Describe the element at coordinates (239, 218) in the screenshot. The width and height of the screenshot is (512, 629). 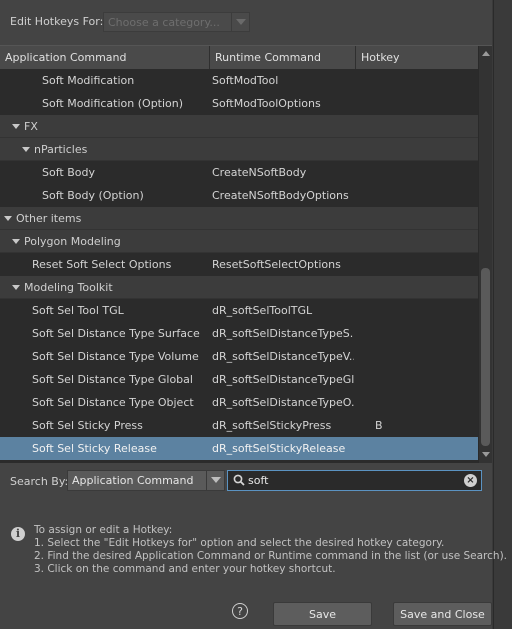
I see `tree-group-row: Other items` at that location.